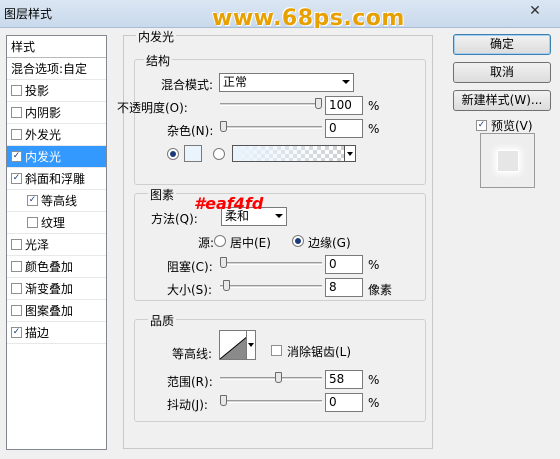 The height and width of the screenshot is (459, 560). Describe the element at coordinates (56, 289) in the screenshot. I see `style-item: 渐变叠加` at that location.